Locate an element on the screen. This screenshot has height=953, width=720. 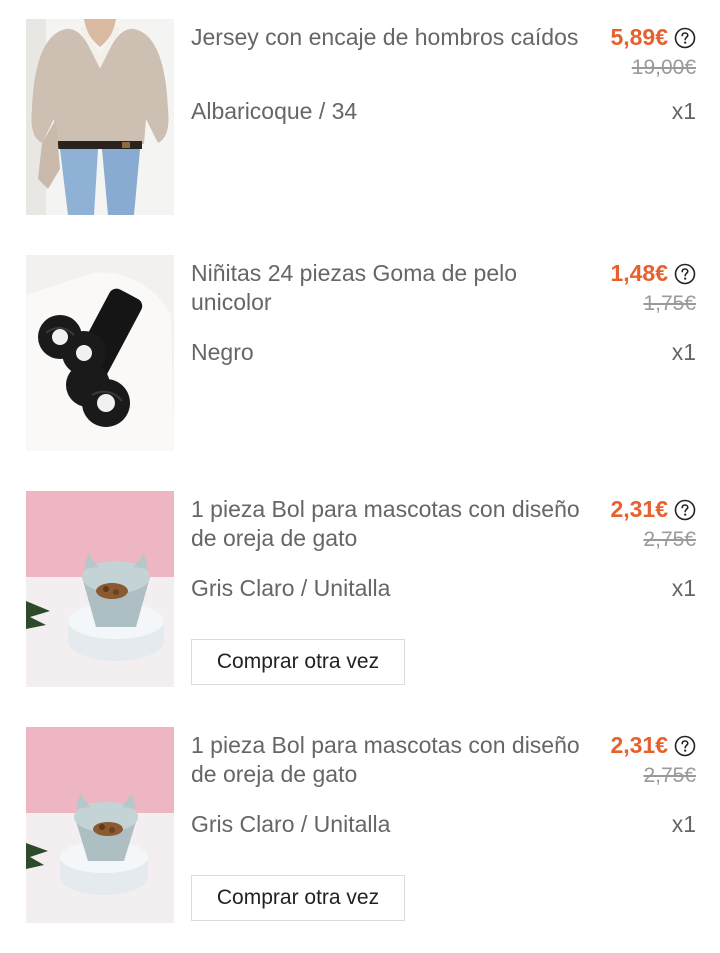
original-price: 1,75€ is located at coordinates (669, 303).